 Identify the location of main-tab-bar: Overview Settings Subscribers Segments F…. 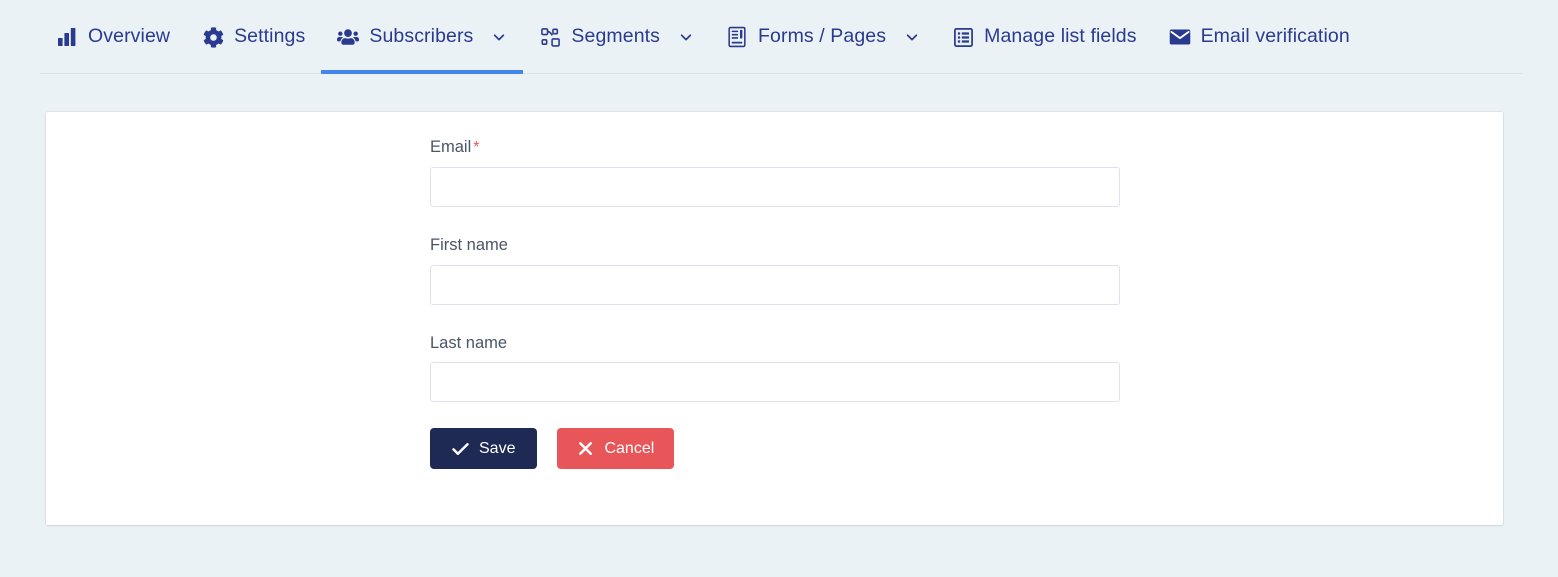
(779, 37).